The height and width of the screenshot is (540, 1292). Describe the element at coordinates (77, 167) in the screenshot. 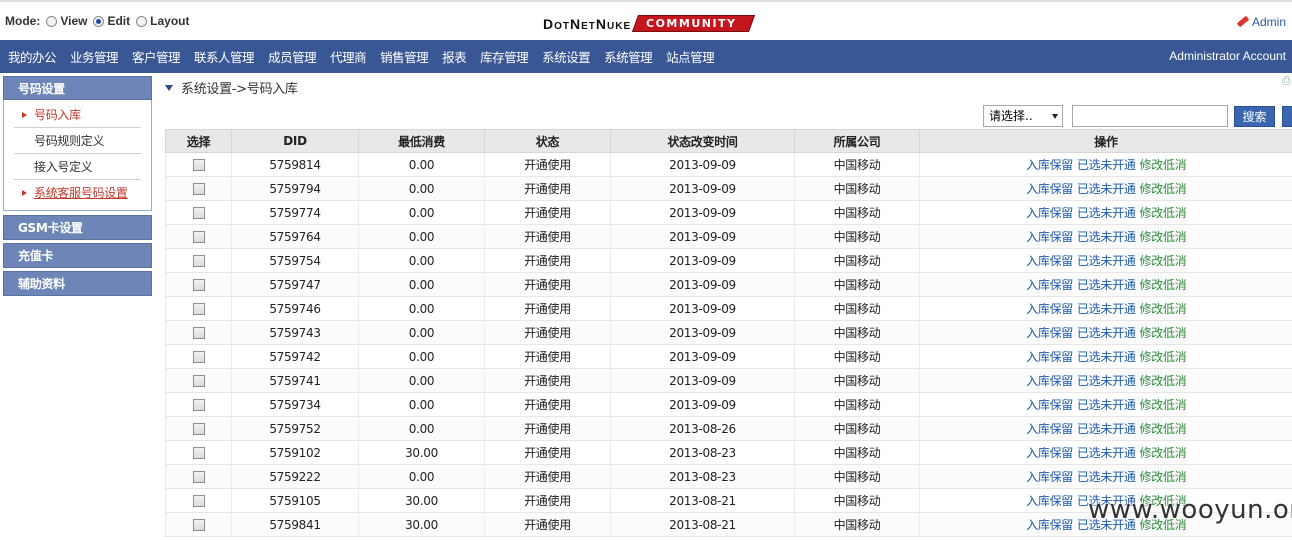

I see `sidebar-item: 接入号定义` at that location.